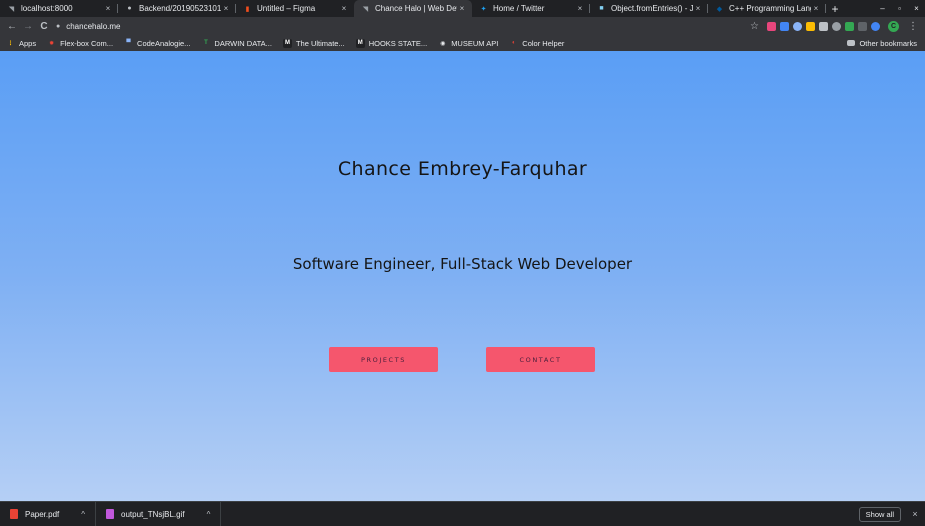  I want to click on figma-icon: ▮, so click(247, 9).